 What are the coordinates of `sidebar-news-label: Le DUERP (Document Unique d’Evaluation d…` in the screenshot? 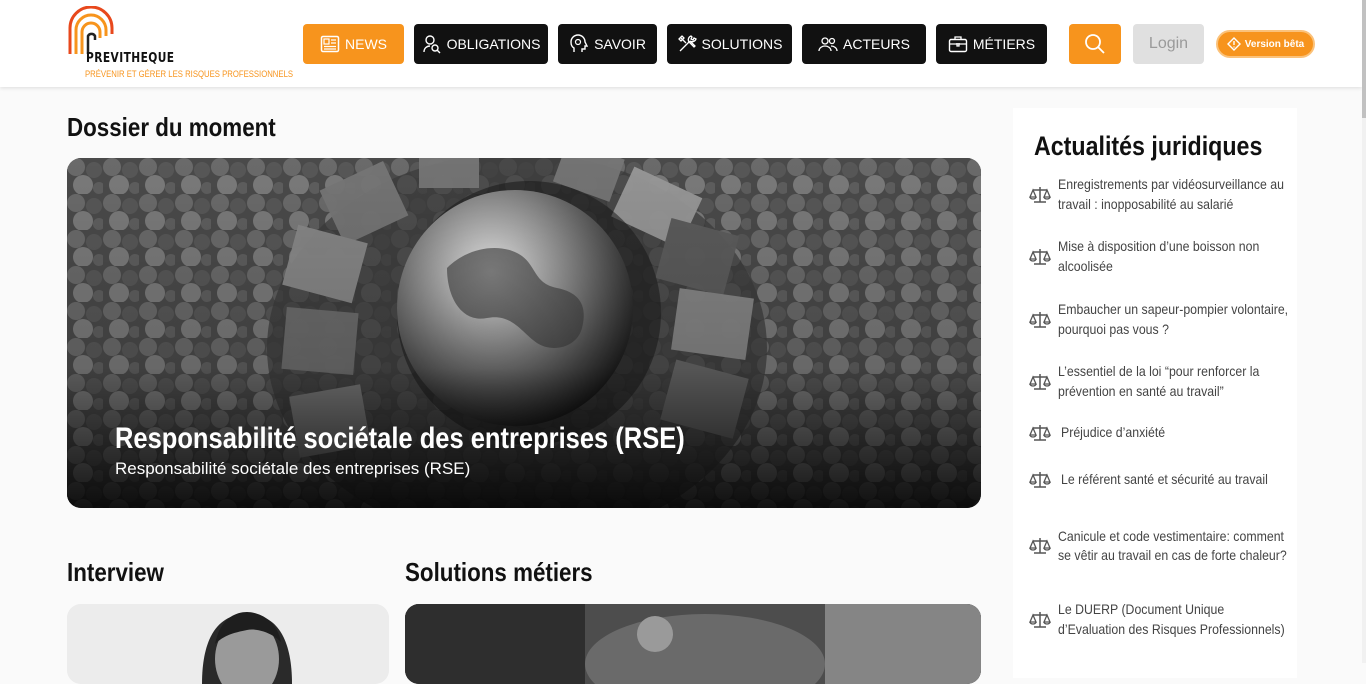 It's located at (1173, 619).